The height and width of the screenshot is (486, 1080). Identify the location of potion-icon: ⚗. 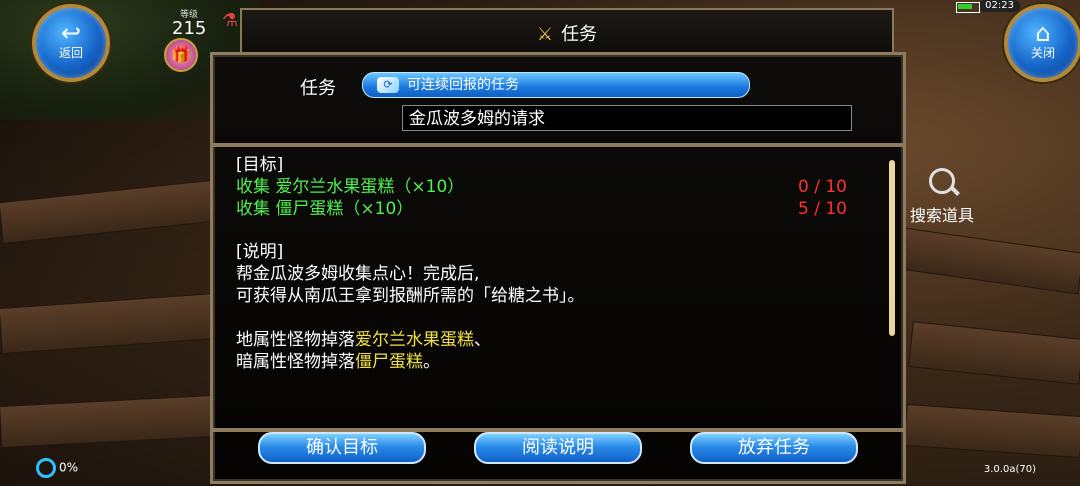
(231, 22).